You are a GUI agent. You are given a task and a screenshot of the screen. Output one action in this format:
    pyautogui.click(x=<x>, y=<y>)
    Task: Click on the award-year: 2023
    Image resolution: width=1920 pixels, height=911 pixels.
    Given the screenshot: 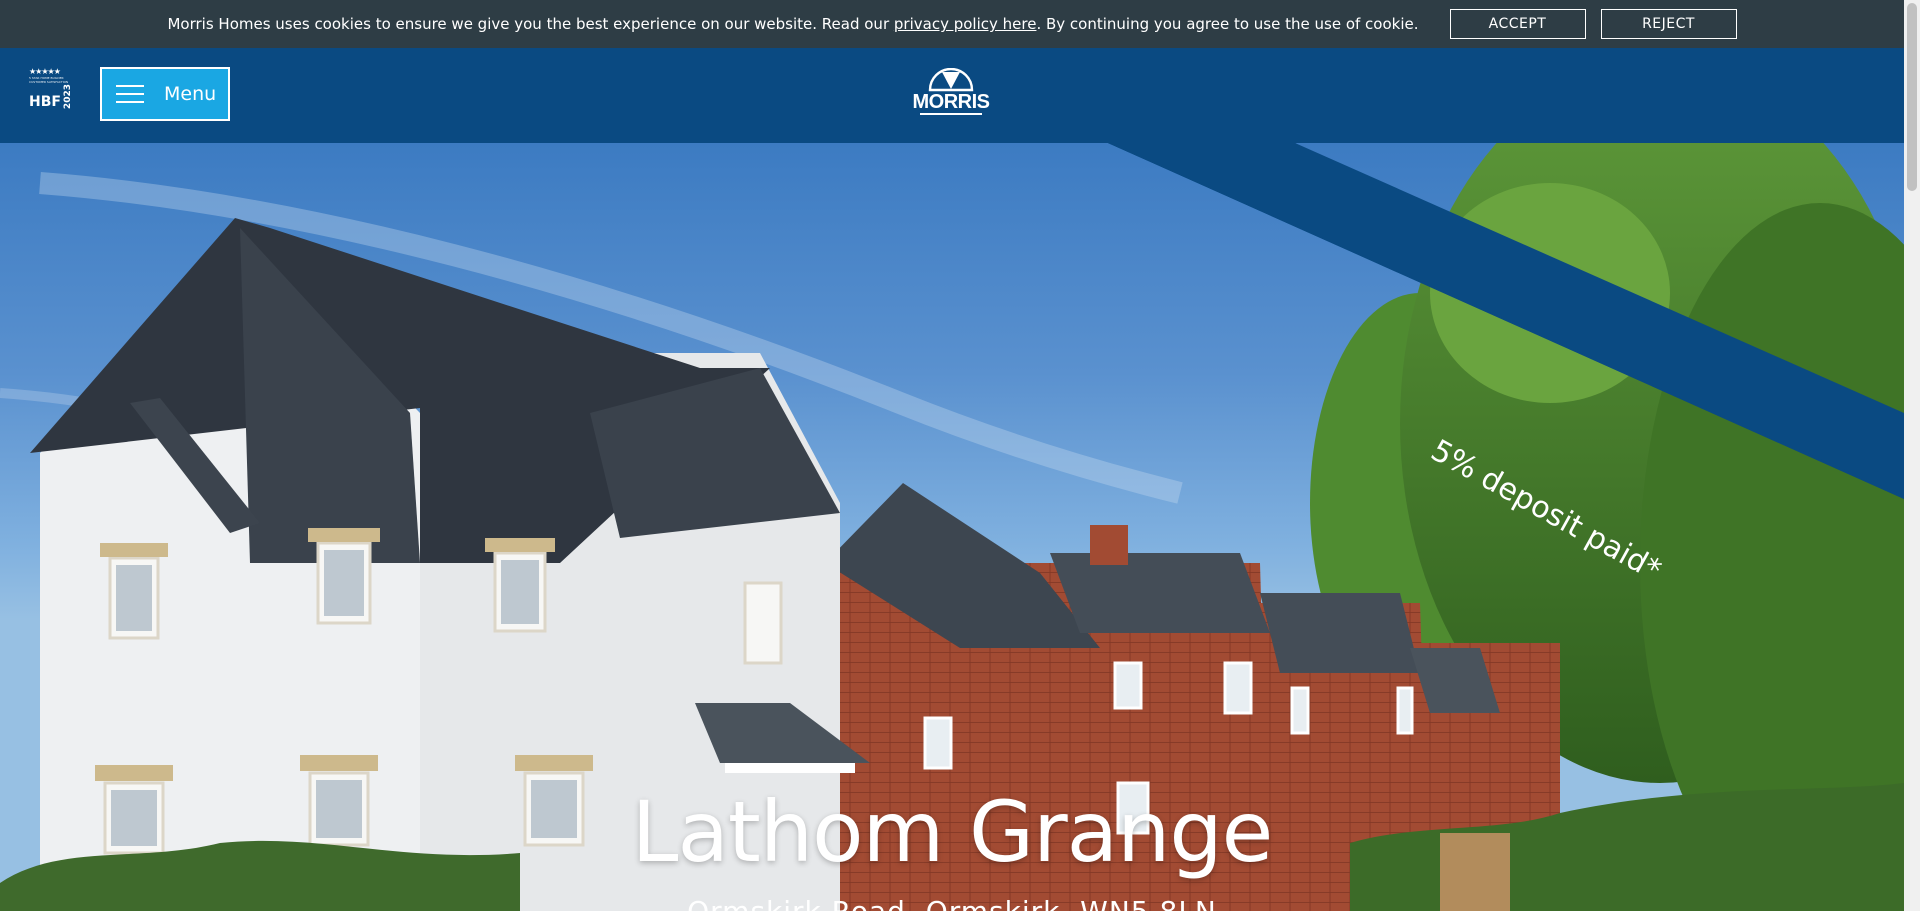 What is the action you would take?
    pyautogui.click(x=67, y=97)
    